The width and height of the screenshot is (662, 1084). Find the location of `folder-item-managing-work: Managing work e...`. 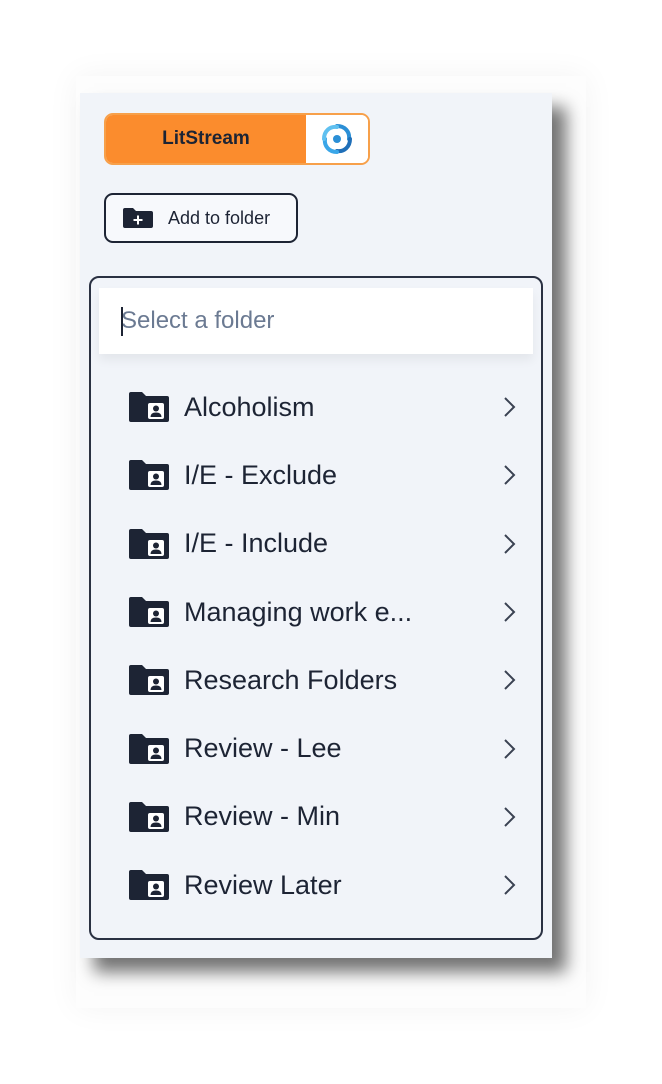

folder-item-managing-work: Managing work e... is located at coordinates (316, 612).